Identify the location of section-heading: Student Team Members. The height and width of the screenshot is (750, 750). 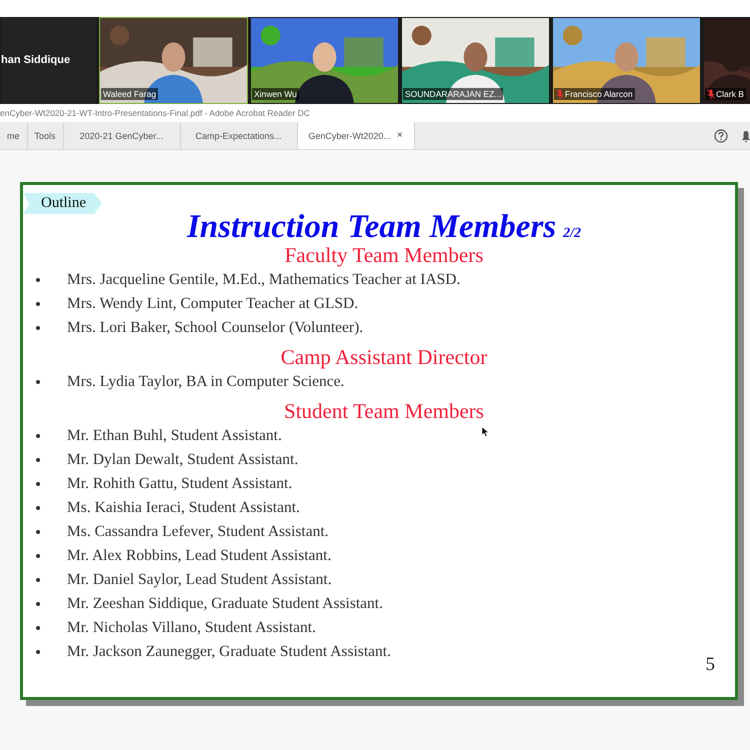
(384, 411).